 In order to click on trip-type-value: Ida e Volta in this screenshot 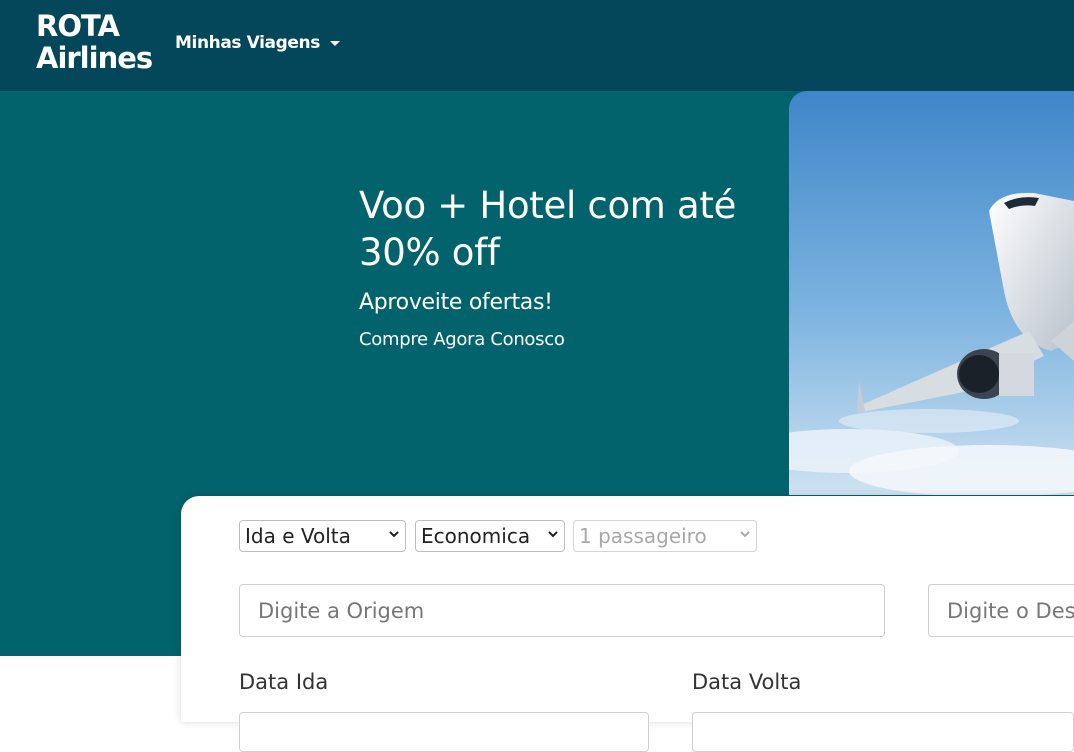, I will do `click(298, 536)`.